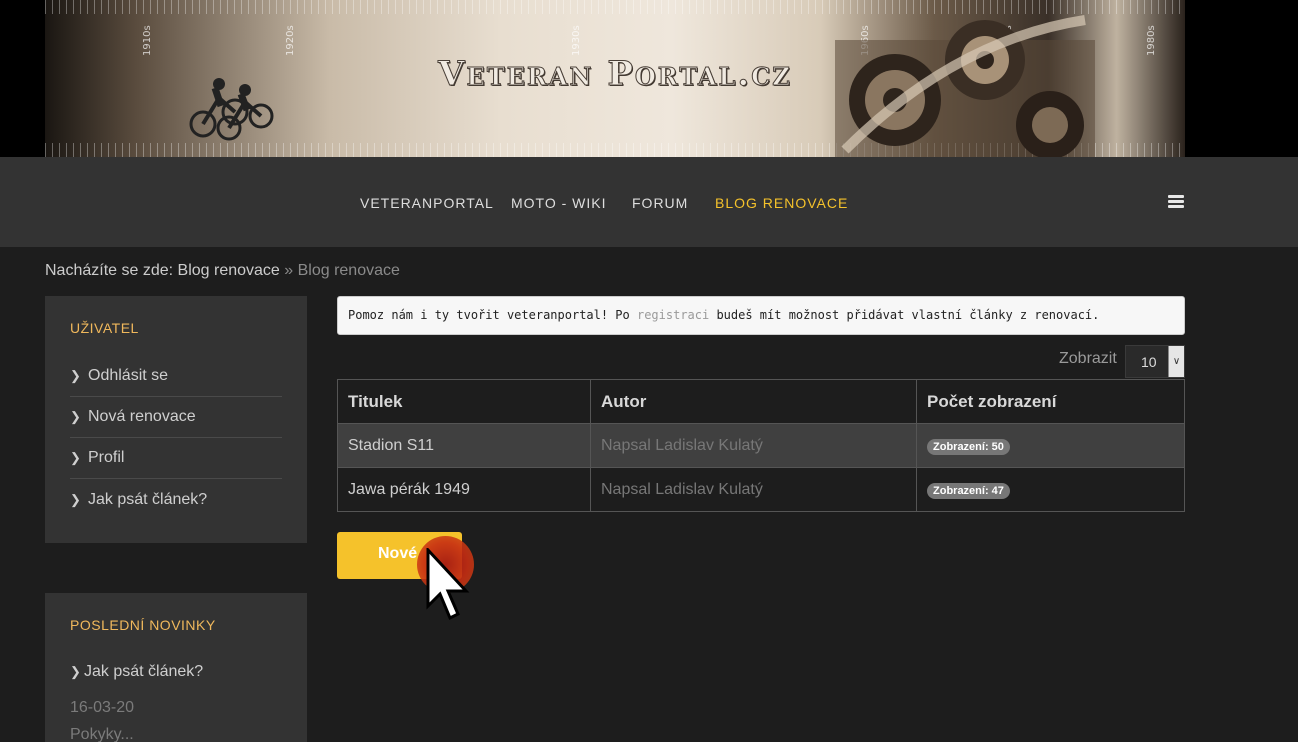  I want to click on notice-text-before: Pomoz nám i ty tvořit veteranportal! Po, so click(492, 315).